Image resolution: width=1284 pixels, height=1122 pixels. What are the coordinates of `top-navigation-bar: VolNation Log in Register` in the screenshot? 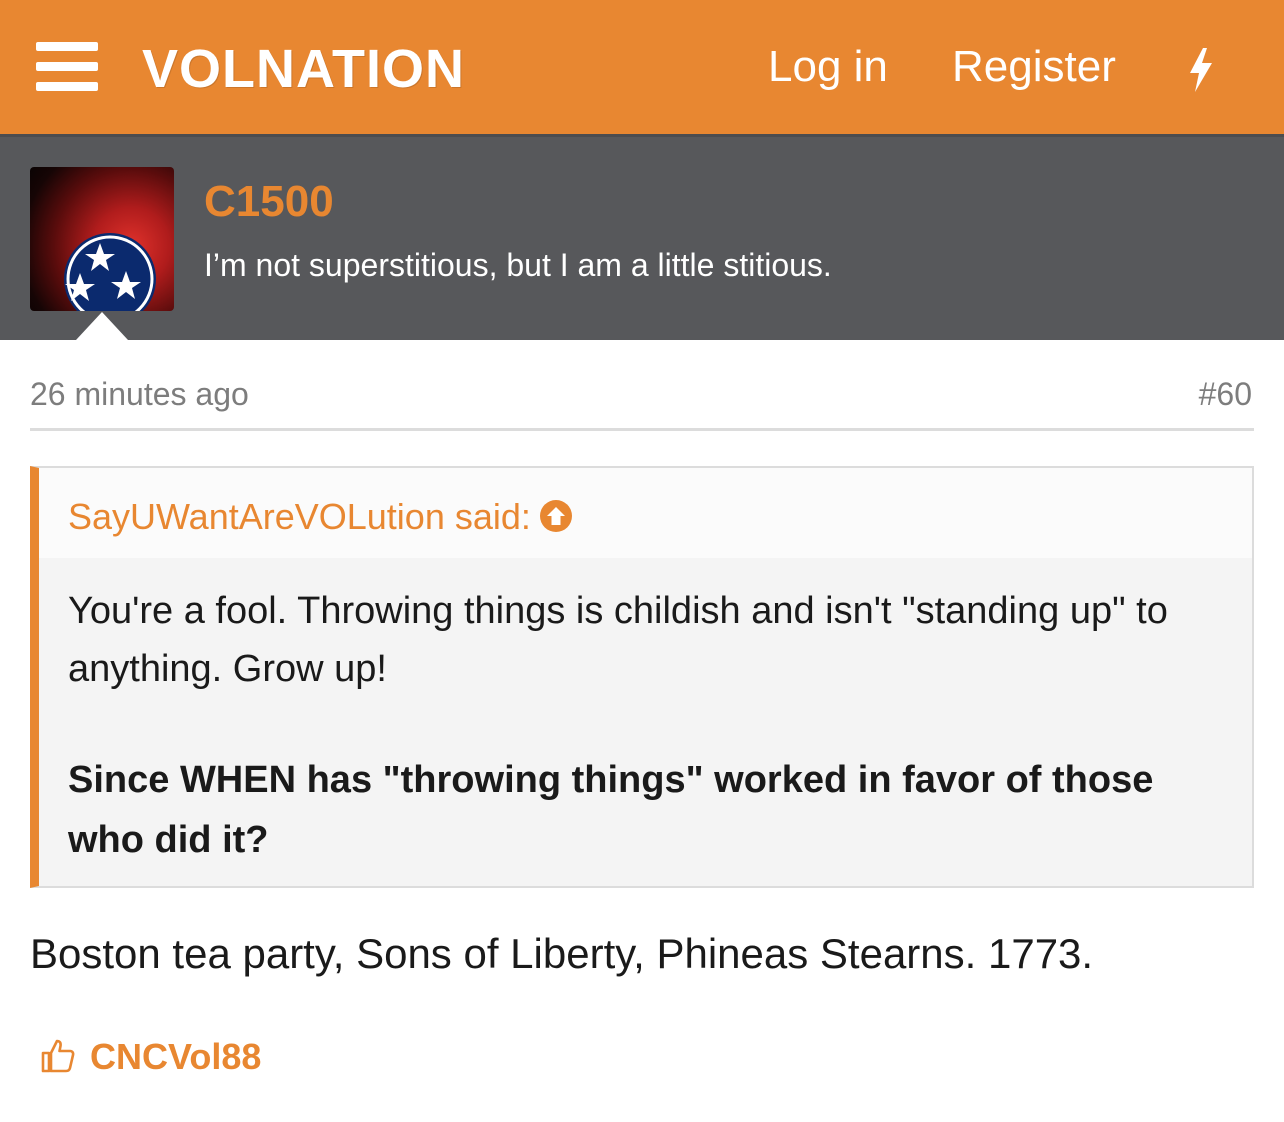 It's located at (642, 67).